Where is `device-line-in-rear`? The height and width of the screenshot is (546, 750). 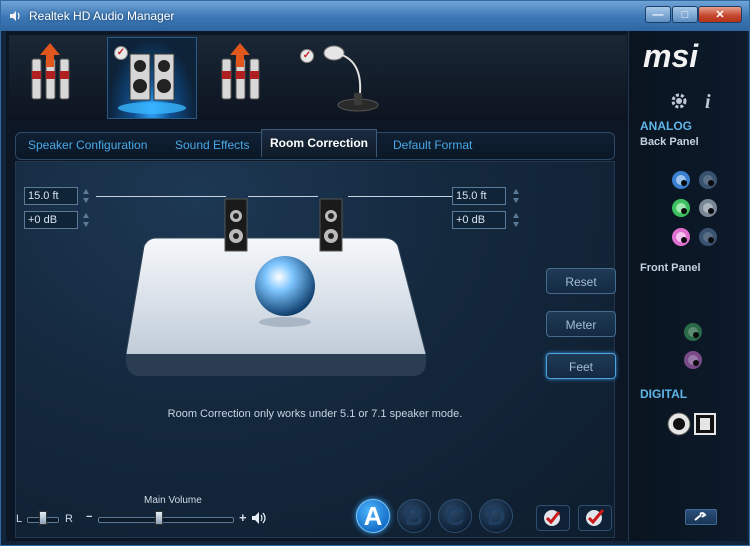 device-line-in-rear is located at coordinates (59, 78).